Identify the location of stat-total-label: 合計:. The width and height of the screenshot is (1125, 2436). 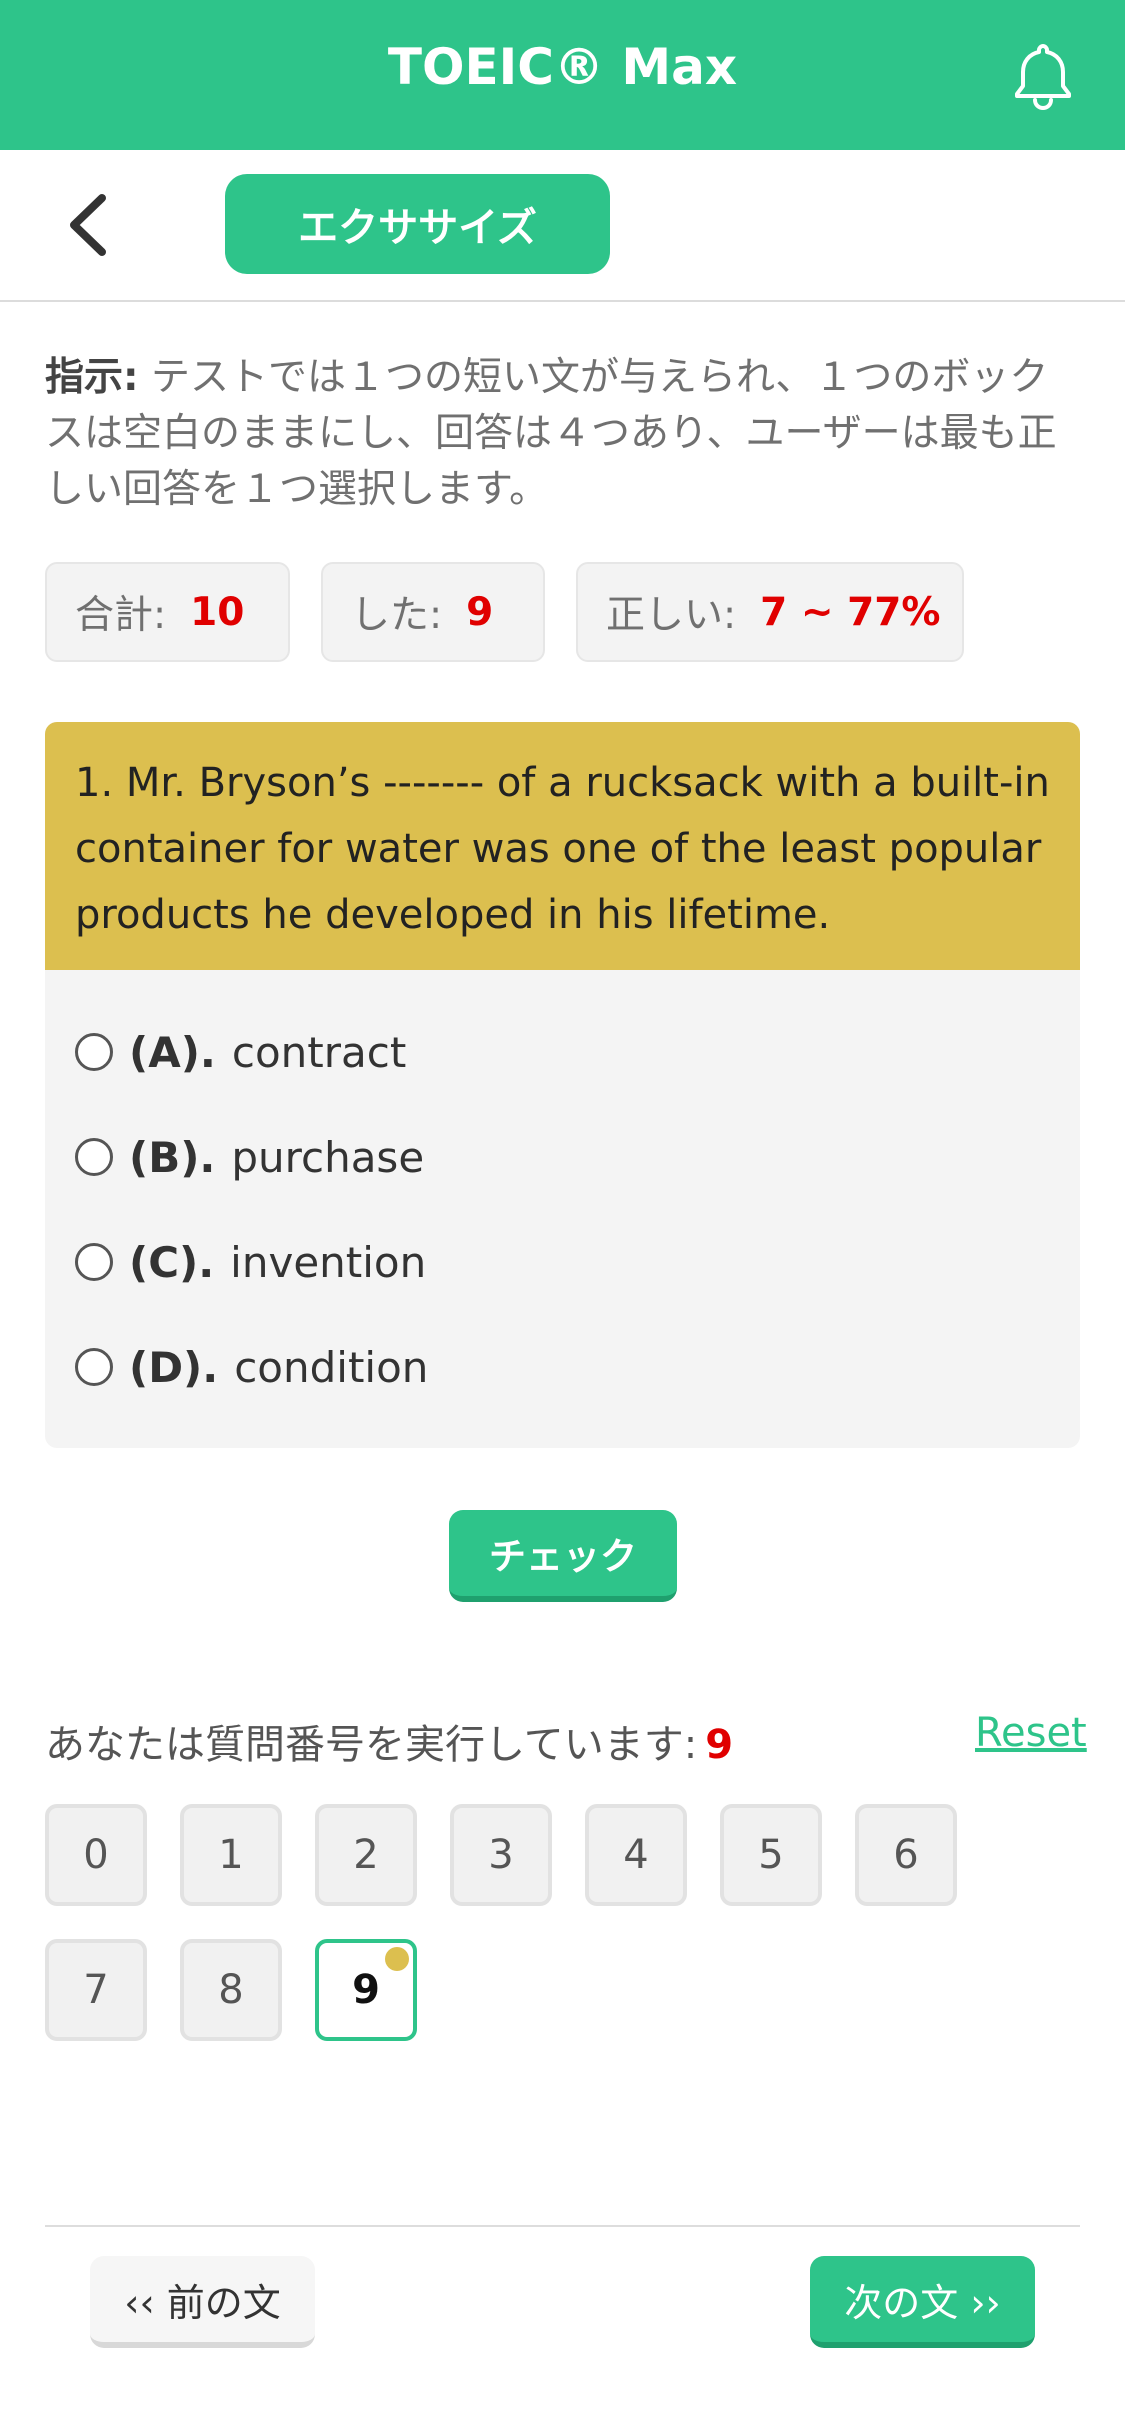
(121, 615).